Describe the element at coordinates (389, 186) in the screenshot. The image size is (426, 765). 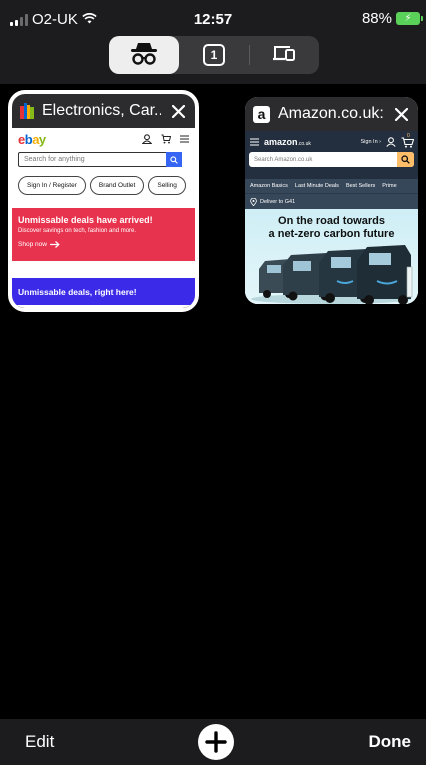
I see `nav-prime: Prime` at that location.